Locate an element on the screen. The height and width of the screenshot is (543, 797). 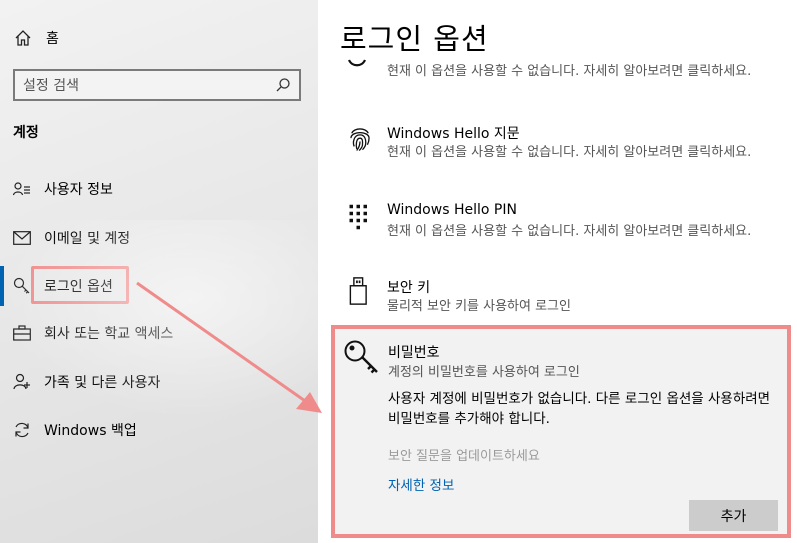
search-placeholder: 설정 검색 is located at coordinates (51, 86).